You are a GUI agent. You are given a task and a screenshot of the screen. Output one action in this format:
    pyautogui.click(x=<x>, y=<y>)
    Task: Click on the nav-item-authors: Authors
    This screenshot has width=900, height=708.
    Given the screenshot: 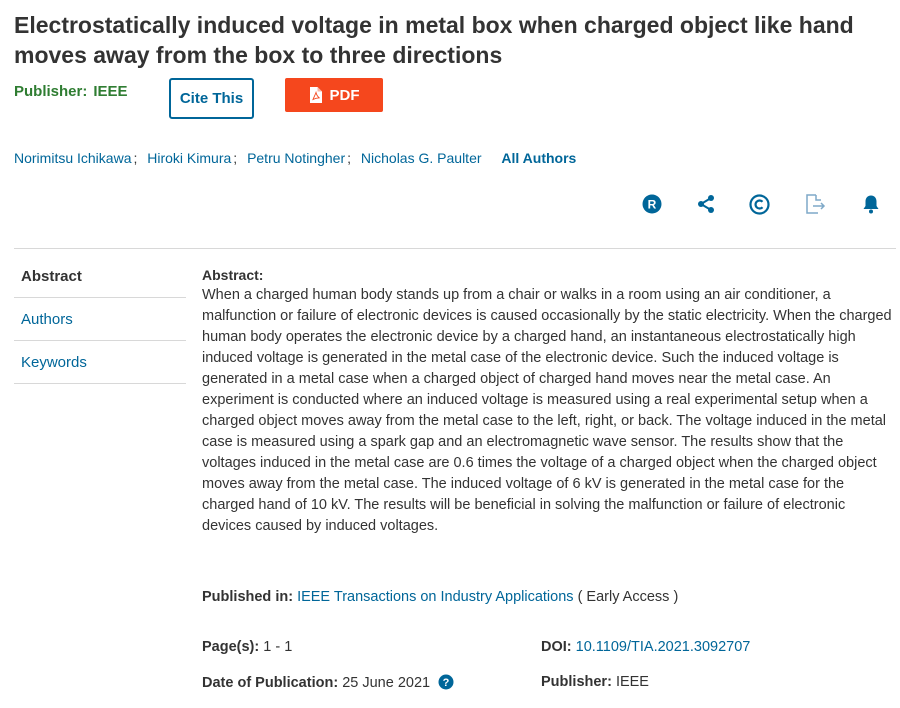 What is the action you would take?
    pyautogui.click(x=100, y=319)
    